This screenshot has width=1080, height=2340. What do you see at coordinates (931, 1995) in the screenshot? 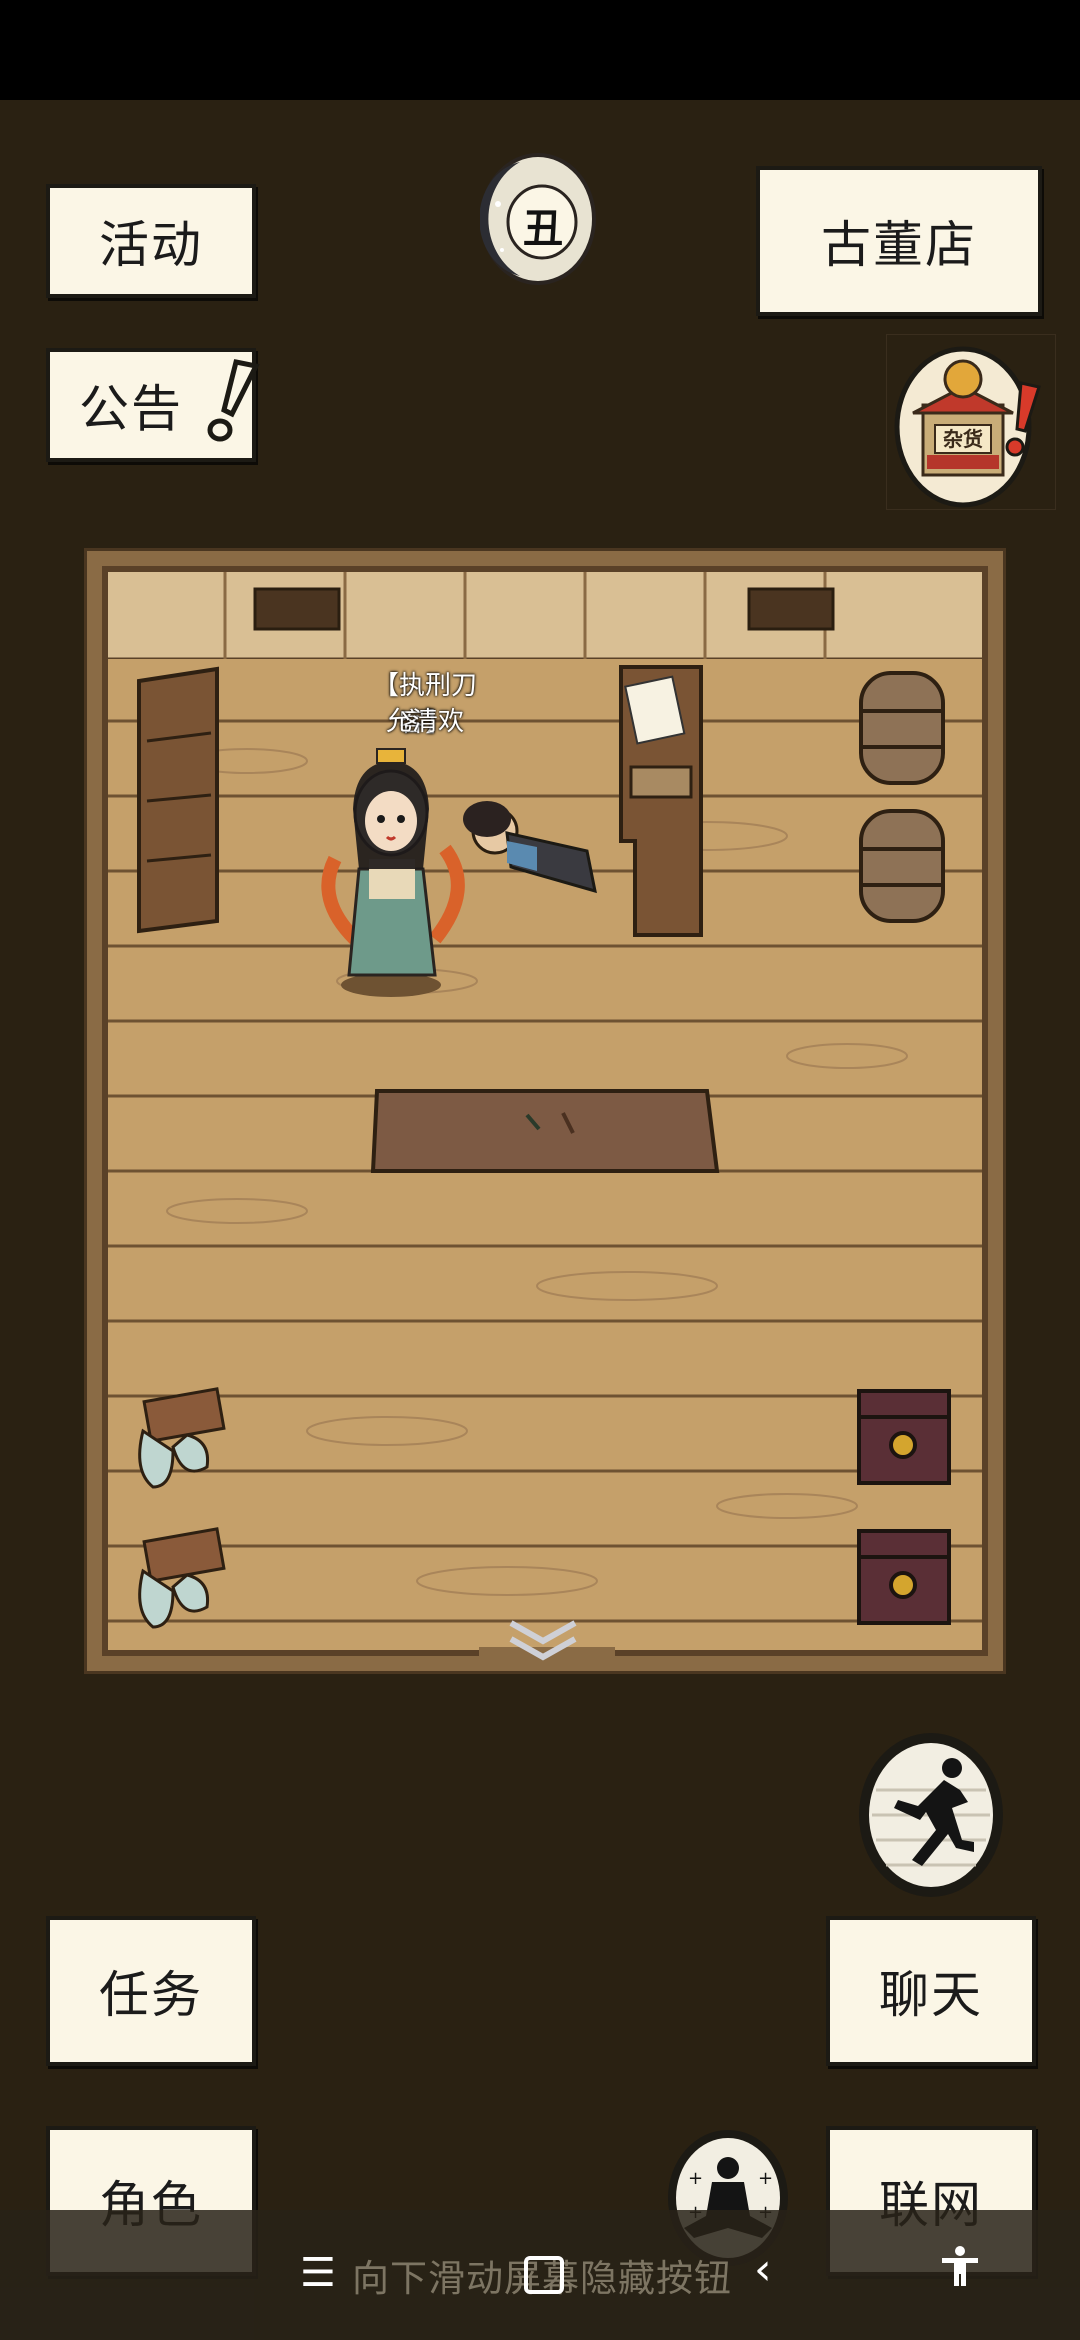
I see `chat-label: 聊天` at bounding box center [931, 1995].